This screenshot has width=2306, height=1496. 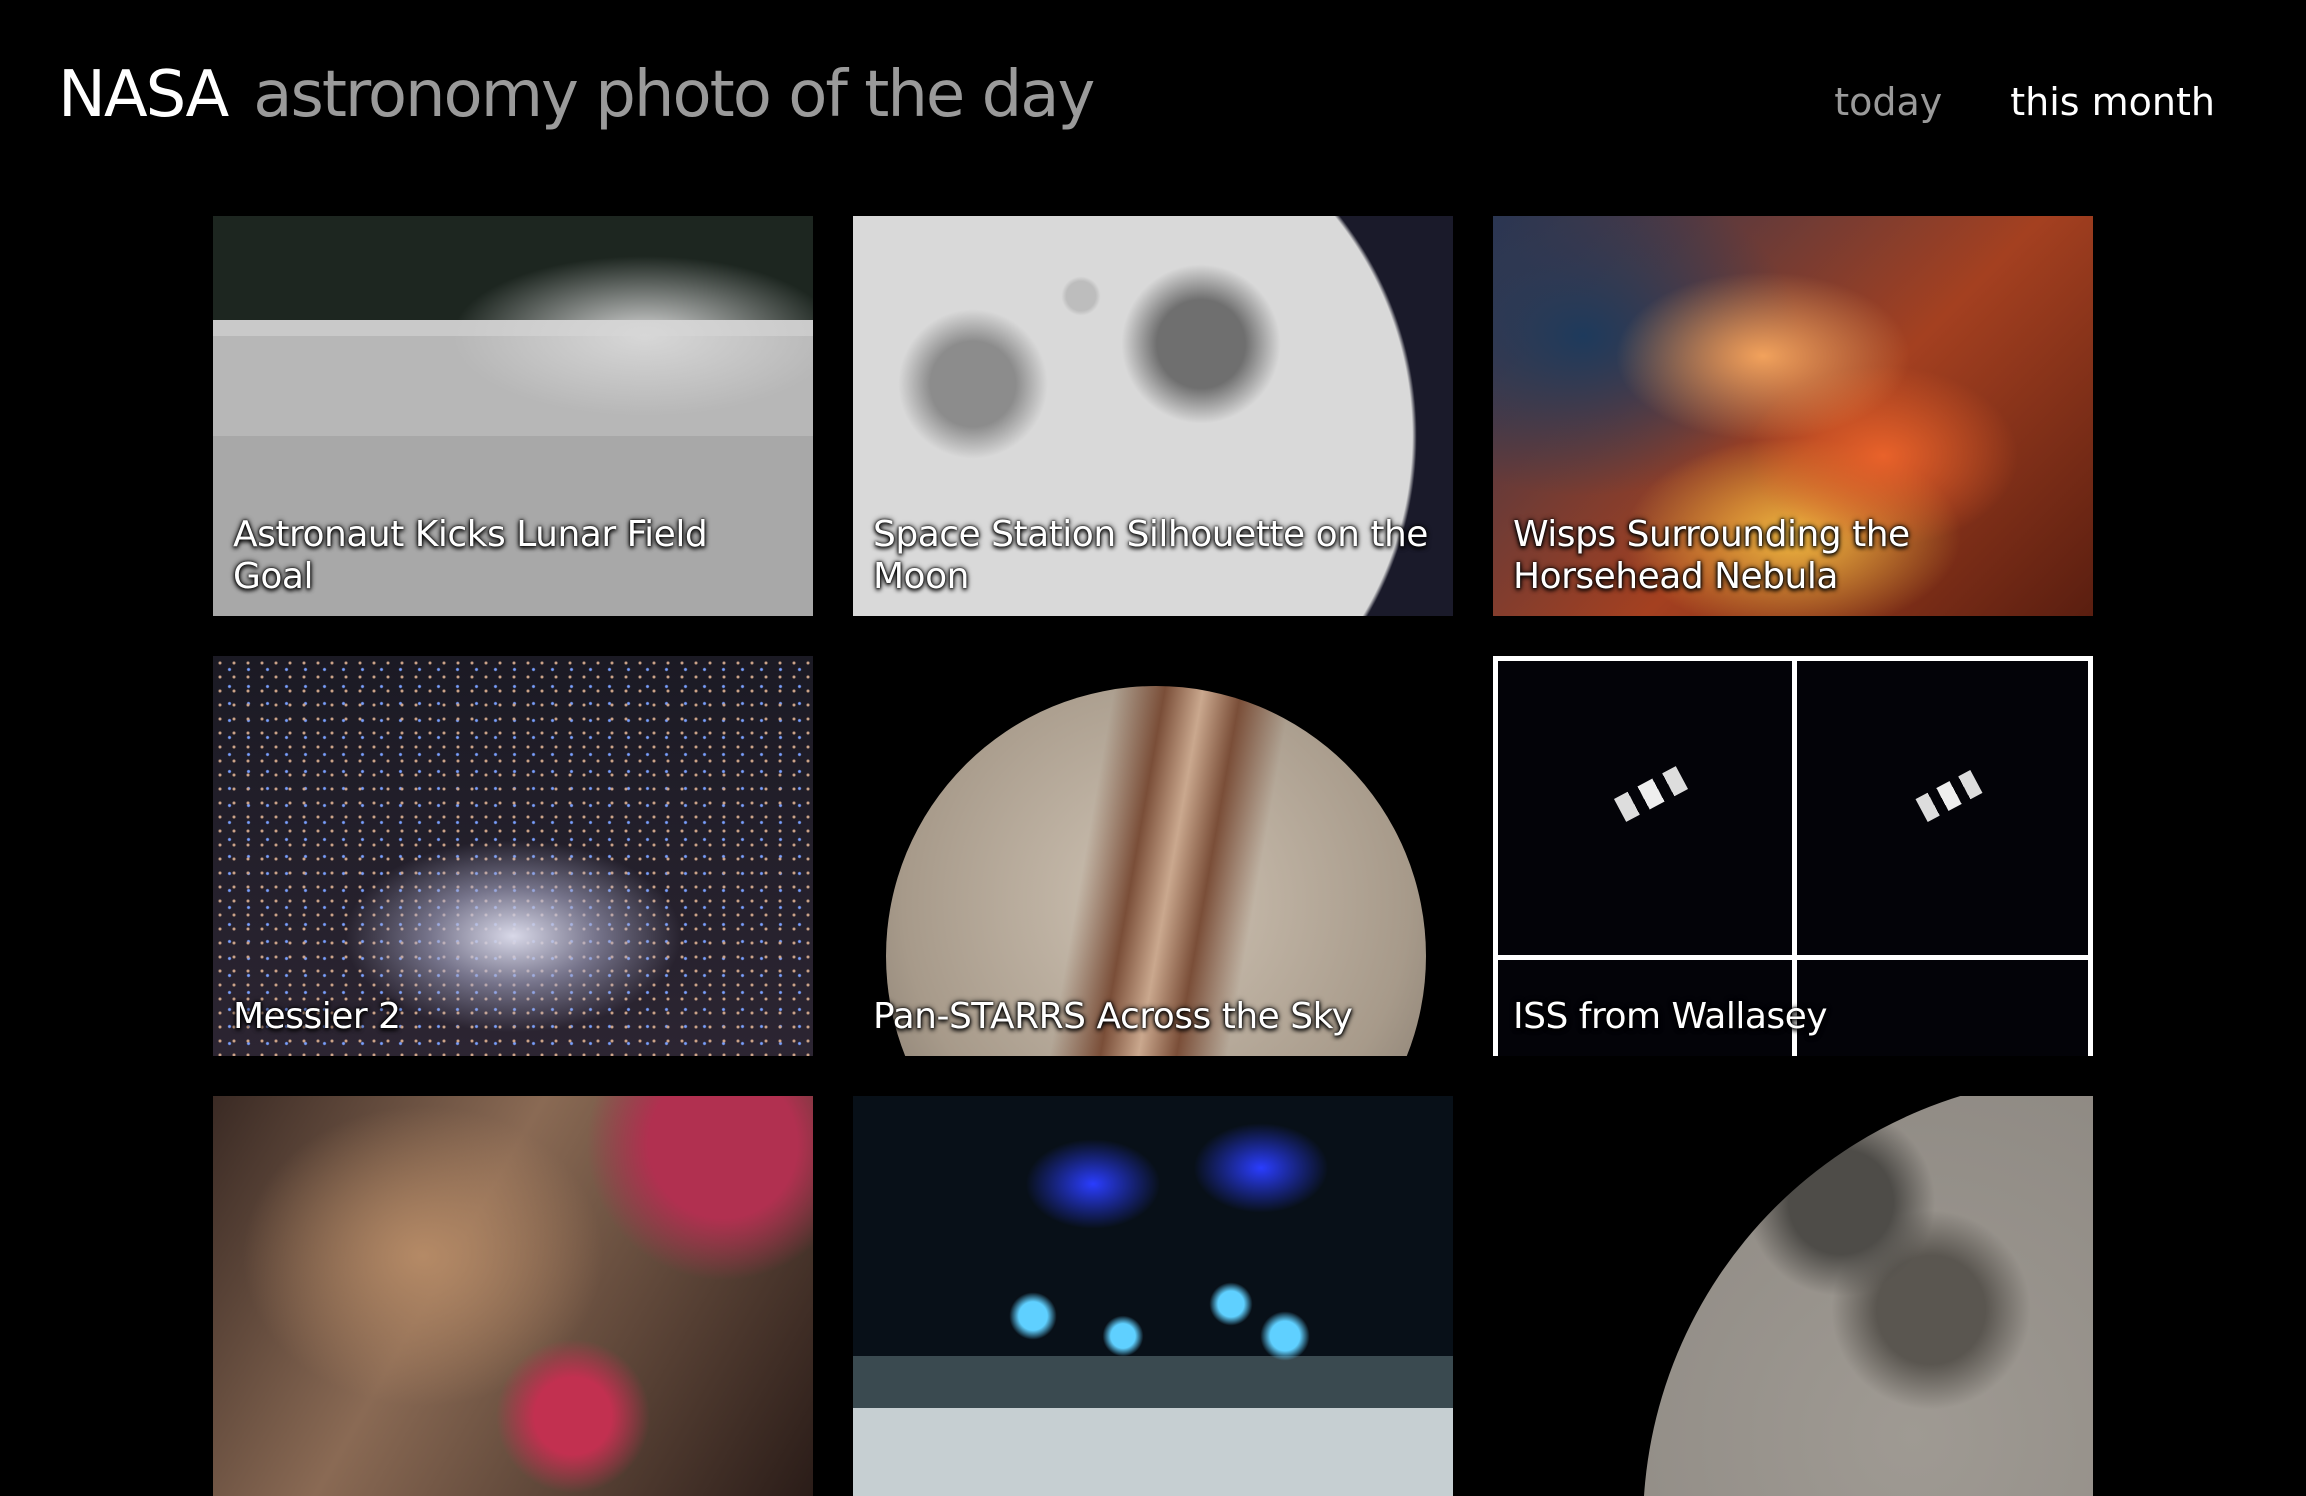 What do you see at coordinates (2112, 102) in the screenshot?
I see `nav-this-month-link: this month` at bounding box center [2112, 102].